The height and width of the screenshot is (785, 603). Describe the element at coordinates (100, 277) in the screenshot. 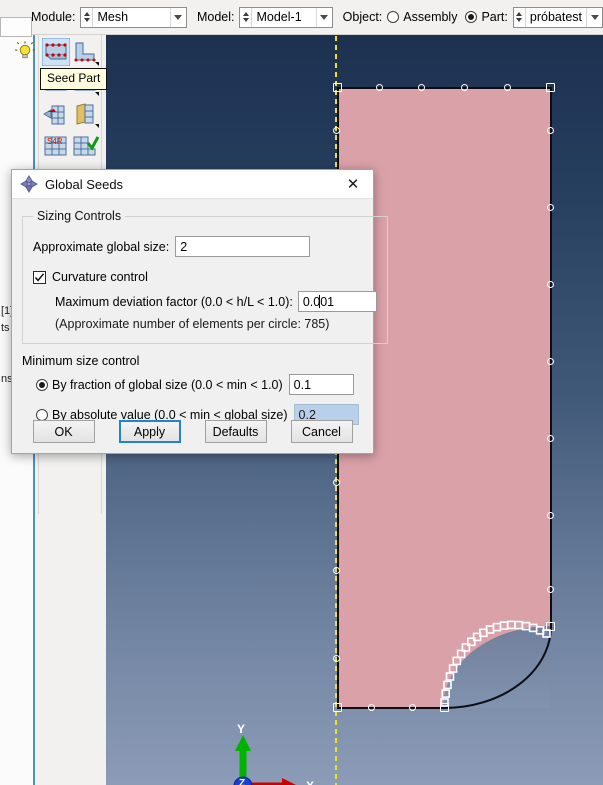

I see `curvature-control-label: Curvature control` at that location.